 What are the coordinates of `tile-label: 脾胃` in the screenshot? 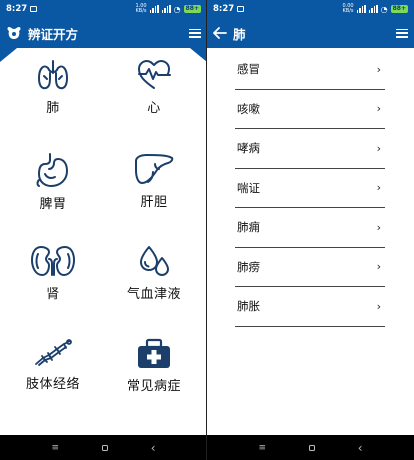 It's located at (53, 204).